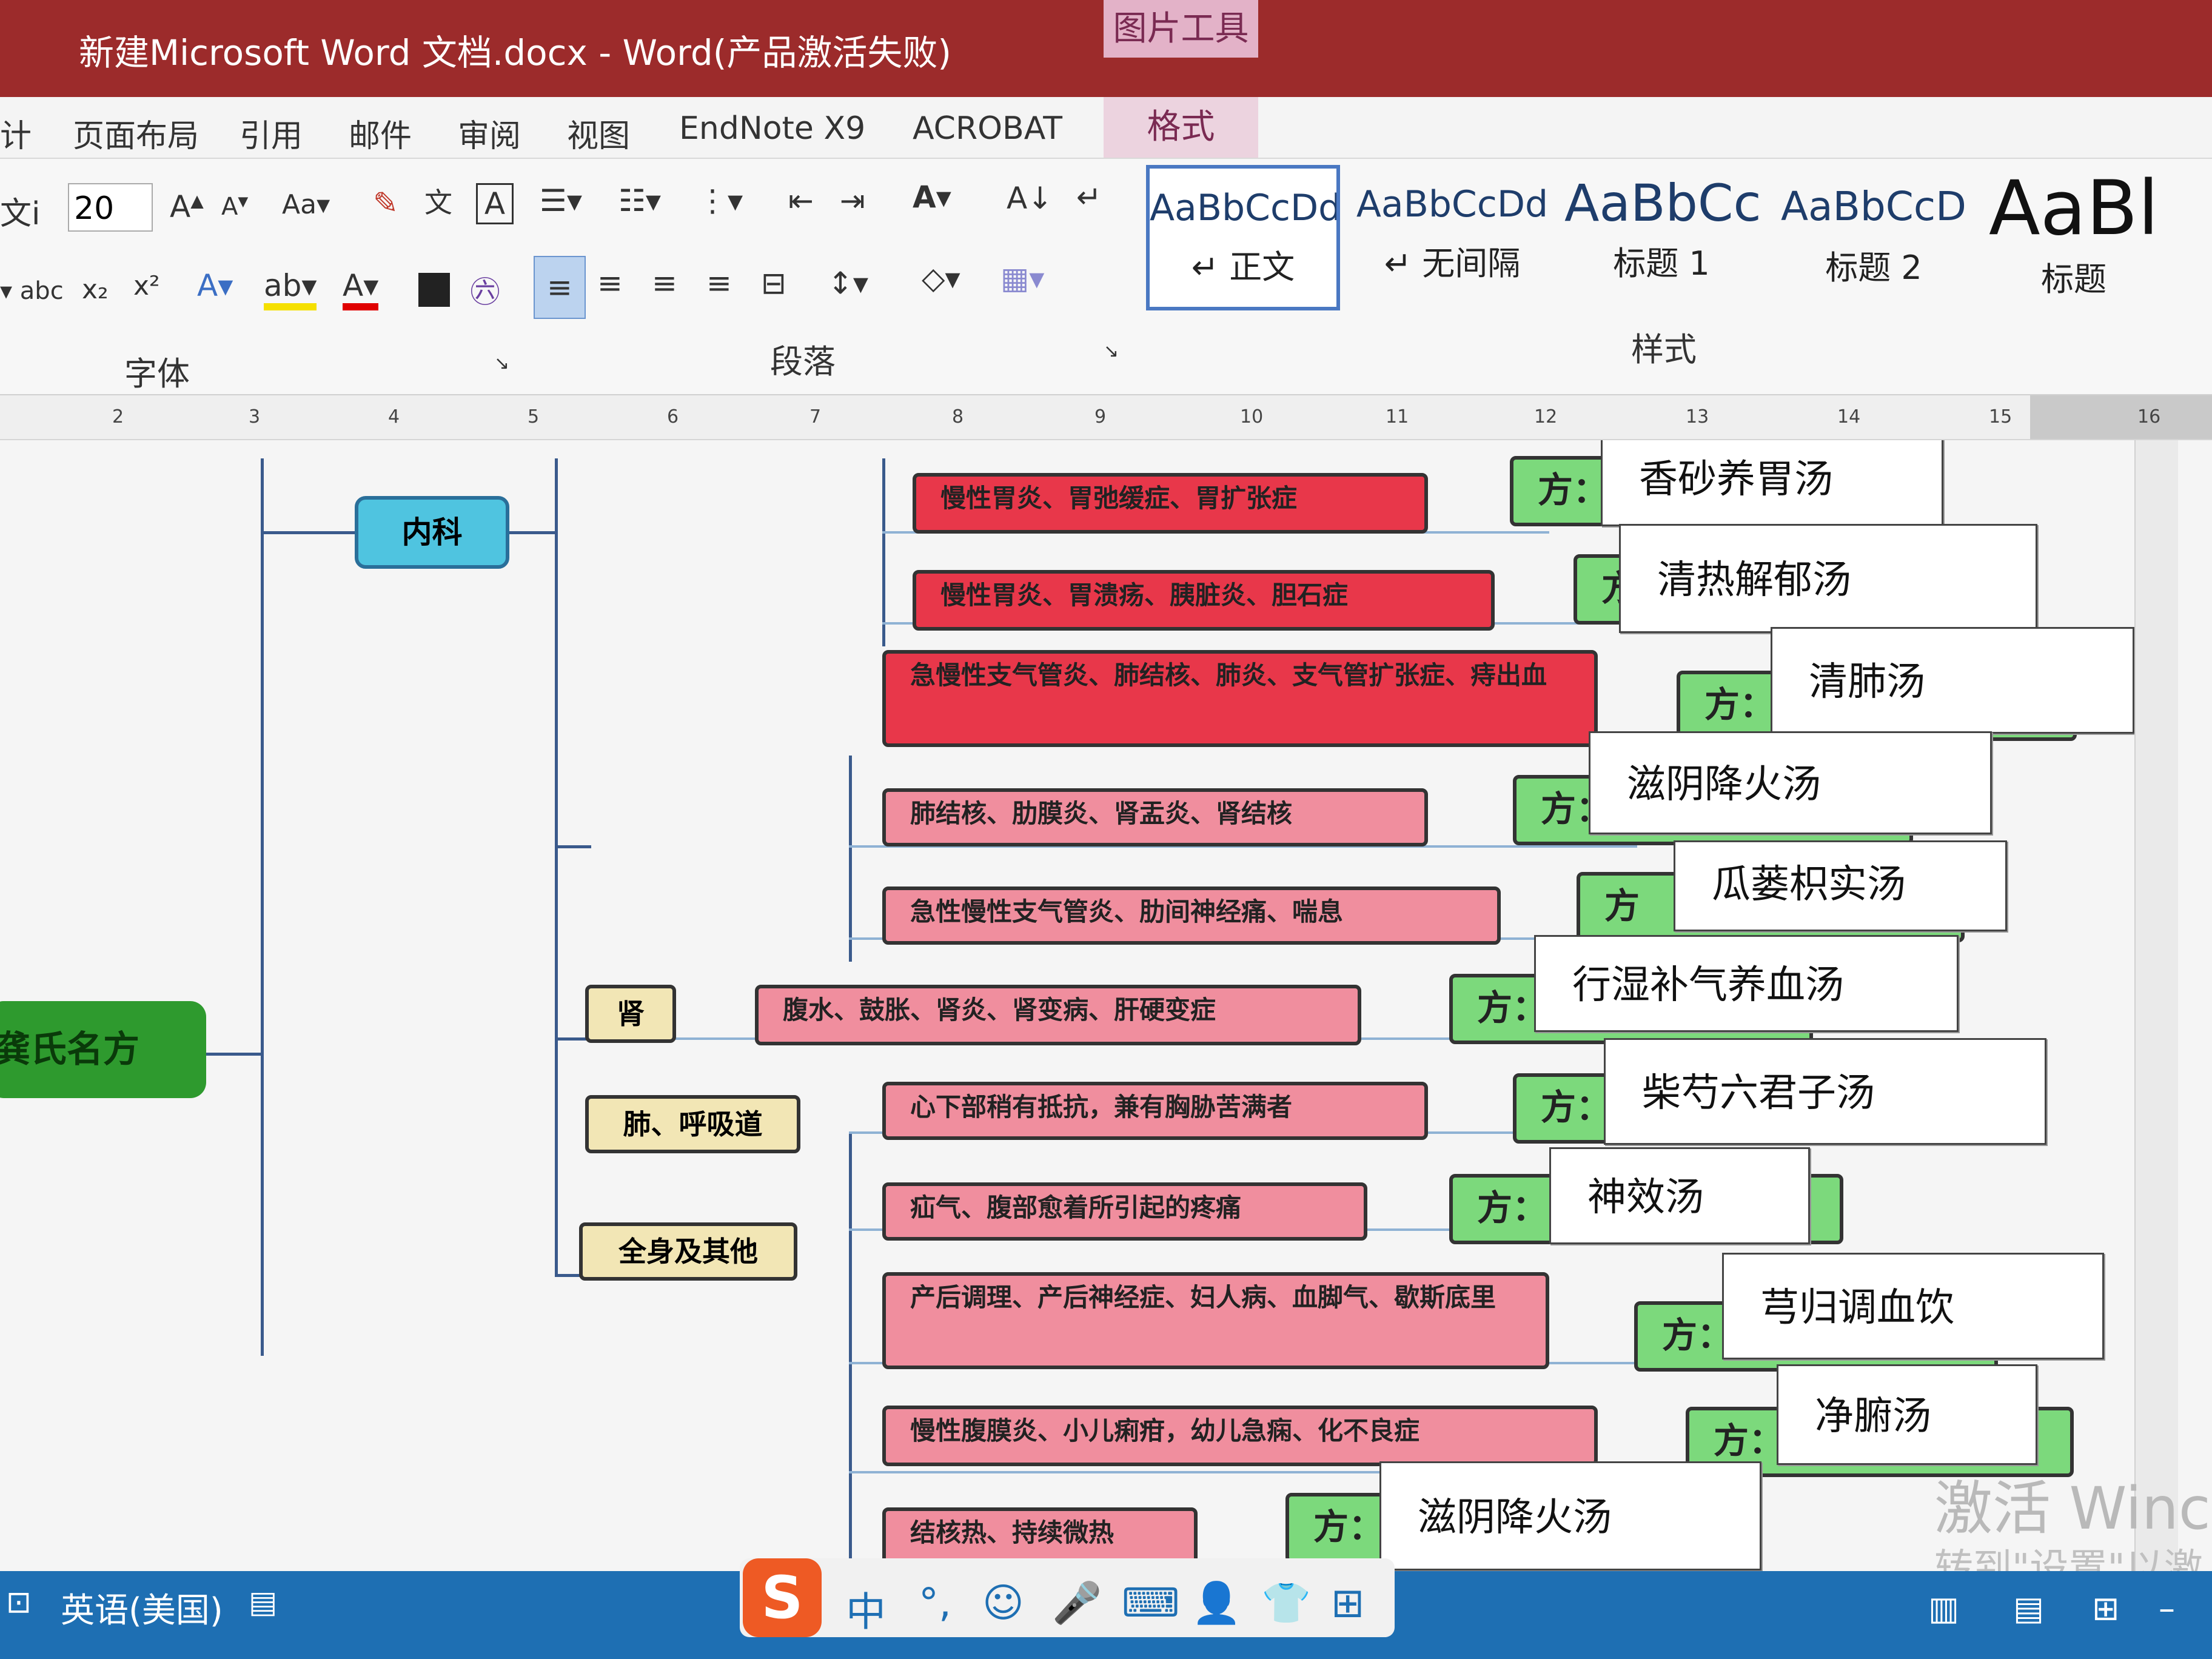 Image resolution: width=2212 pixels, height=1659 pixels. I want to click on symptom-node: 急性慢性支气管炎、肋间神经痛、喘息, so click(1191, 916).